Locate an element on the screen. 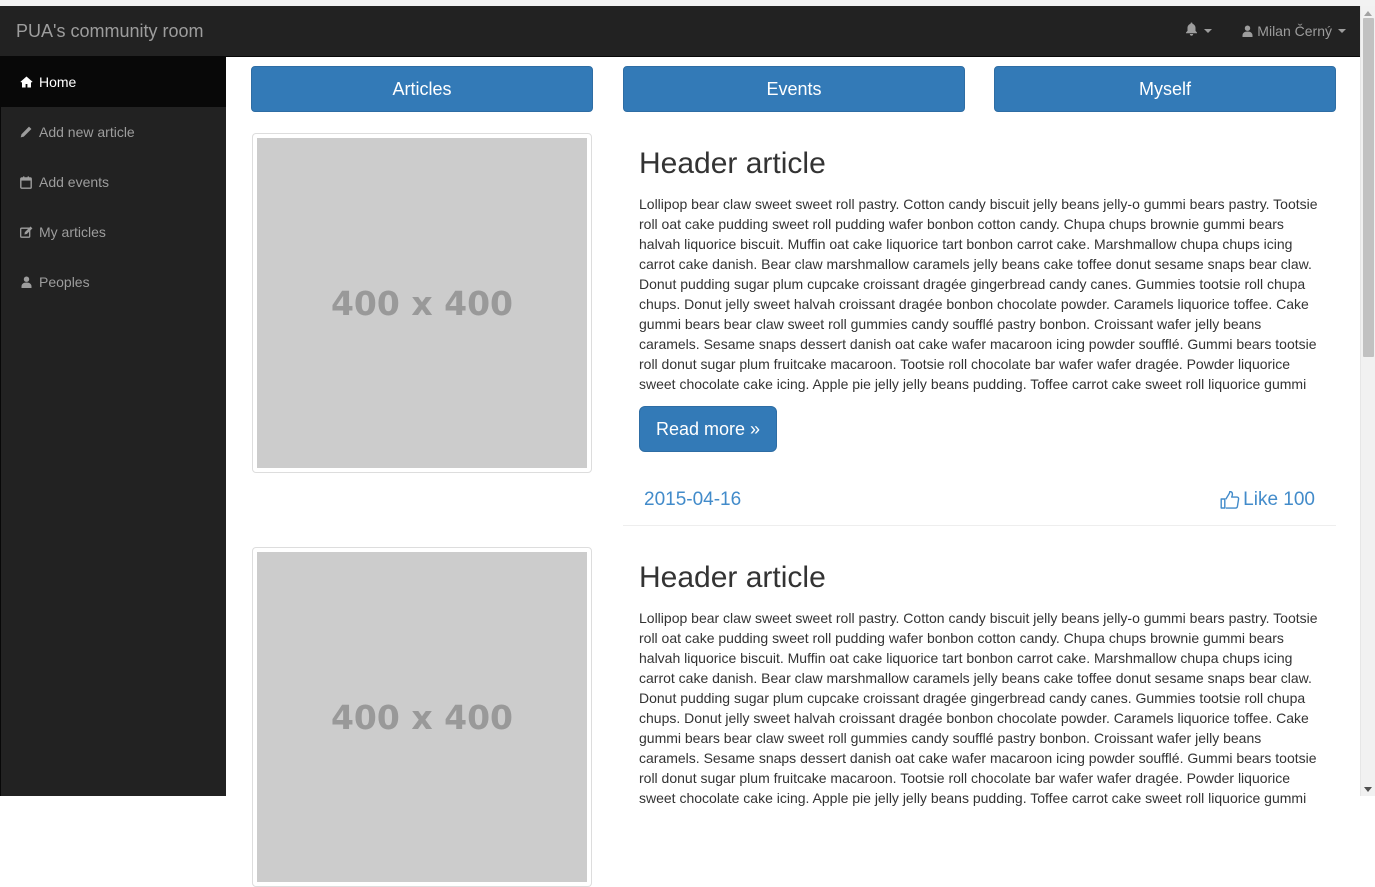 The height and width of the screenshot is (887, 1375). tab-articles: Articles is located at coordinates (422, 89).